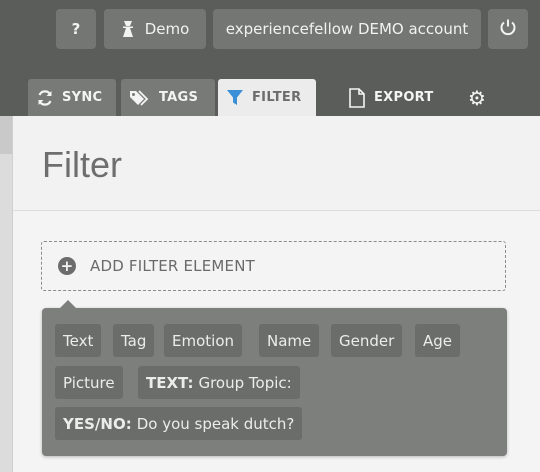 The width and height of the screenshot is (540, 472). I want to click on account-switch-button: experiencefellow DEMO account, so click(347, 29).